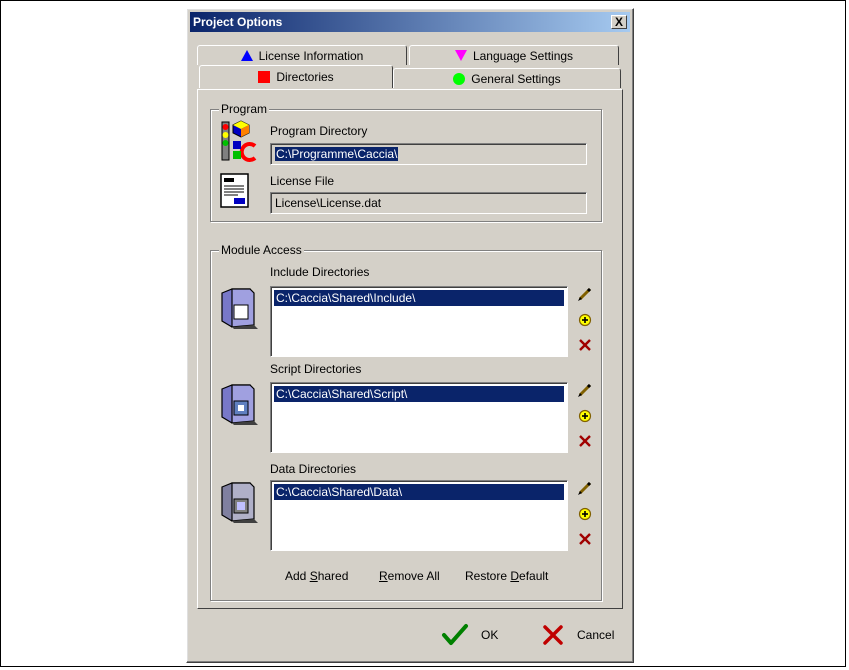  I want to click on cancel-label: Cancel, so click(596, 635).